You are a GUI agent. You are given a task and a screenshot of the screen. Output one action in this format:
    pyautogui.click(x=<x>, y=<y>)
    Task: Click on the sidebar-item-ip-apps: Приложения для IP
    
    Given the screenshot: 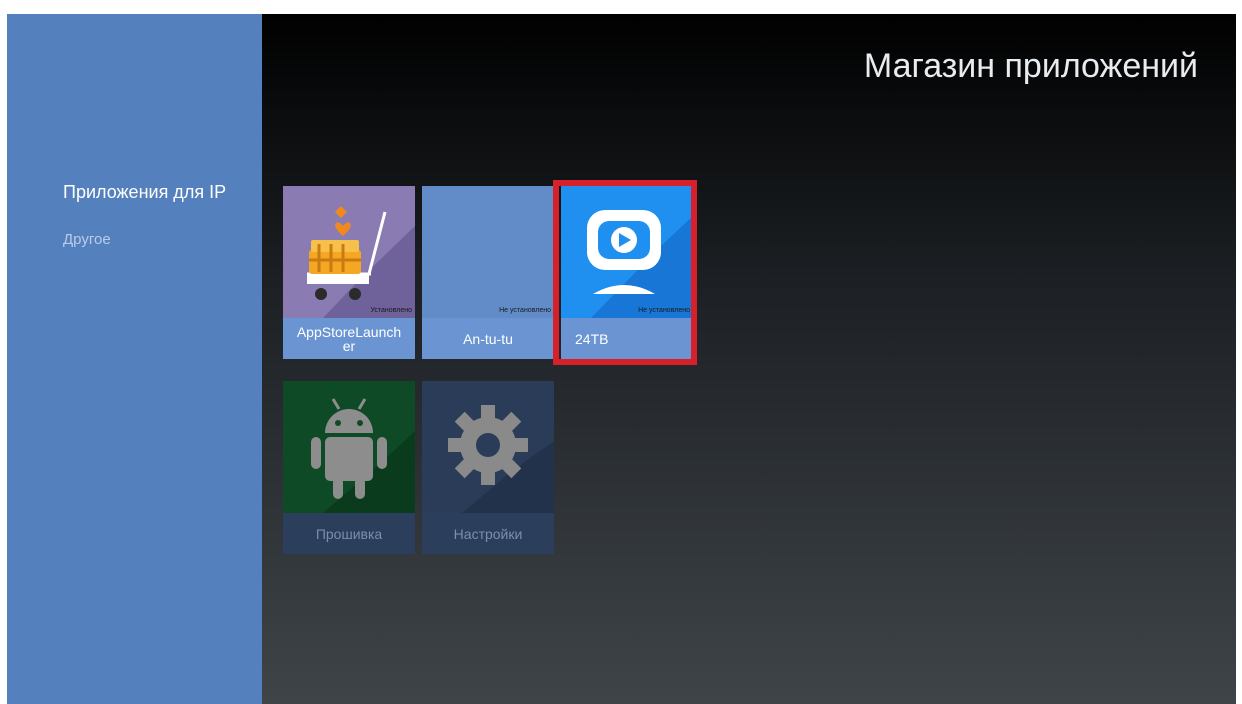 What is the action you would take?
    pyautogui.click(x=144, y=192)
    